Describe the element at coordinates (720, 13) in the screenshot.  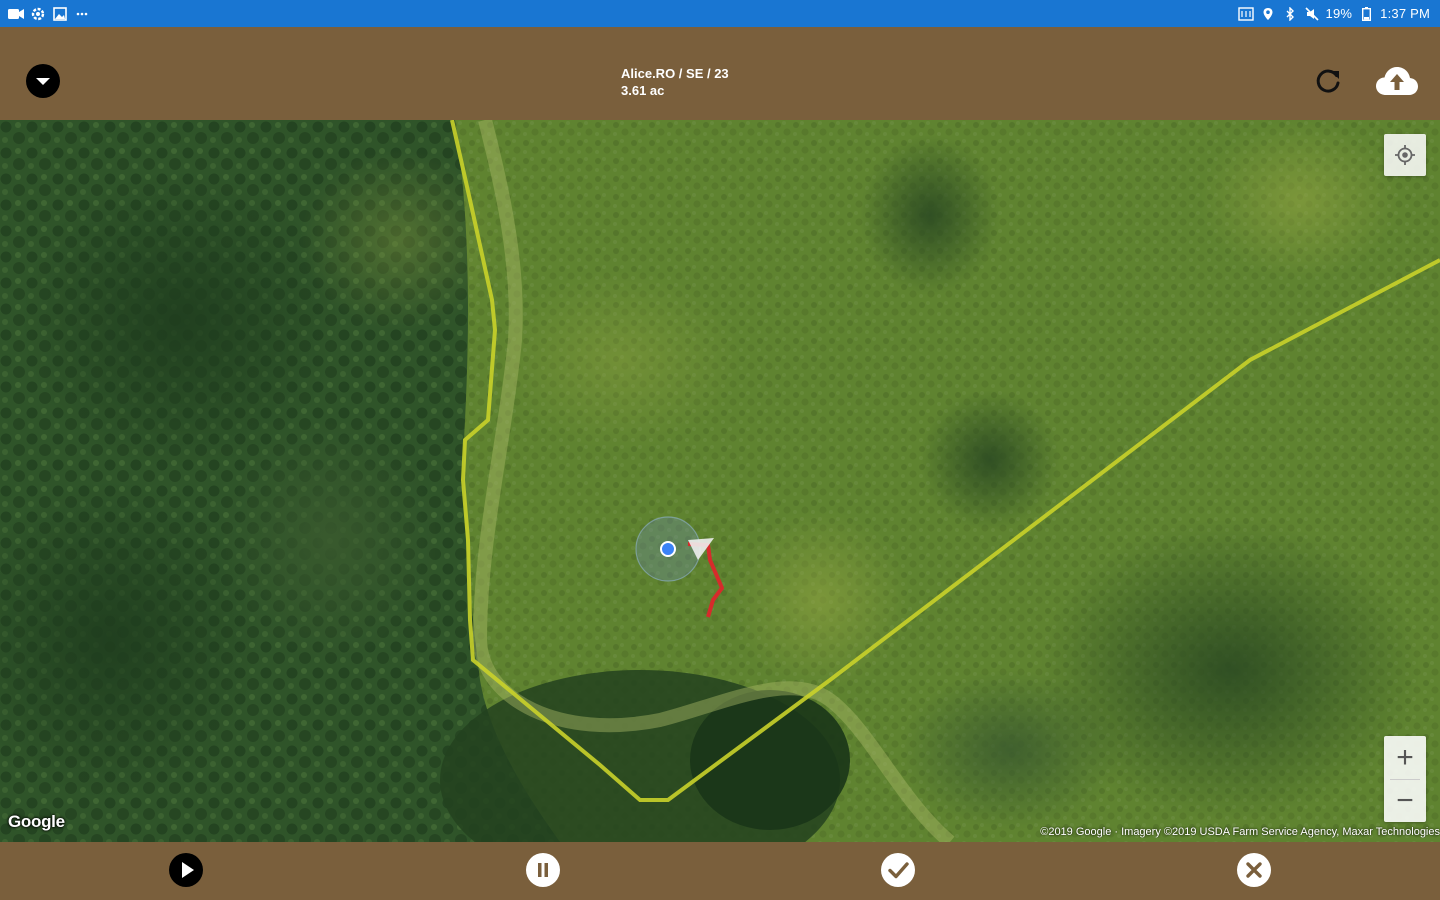
I see `status-bar: 19% 1:37 PM` at that location.